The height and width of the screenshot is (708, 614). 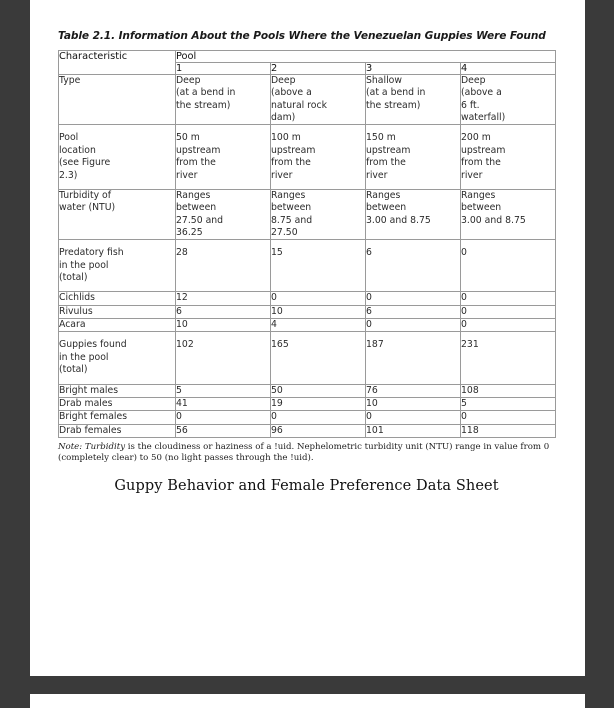 I want to click on table-cell: 50, so click(x=318, y=390).